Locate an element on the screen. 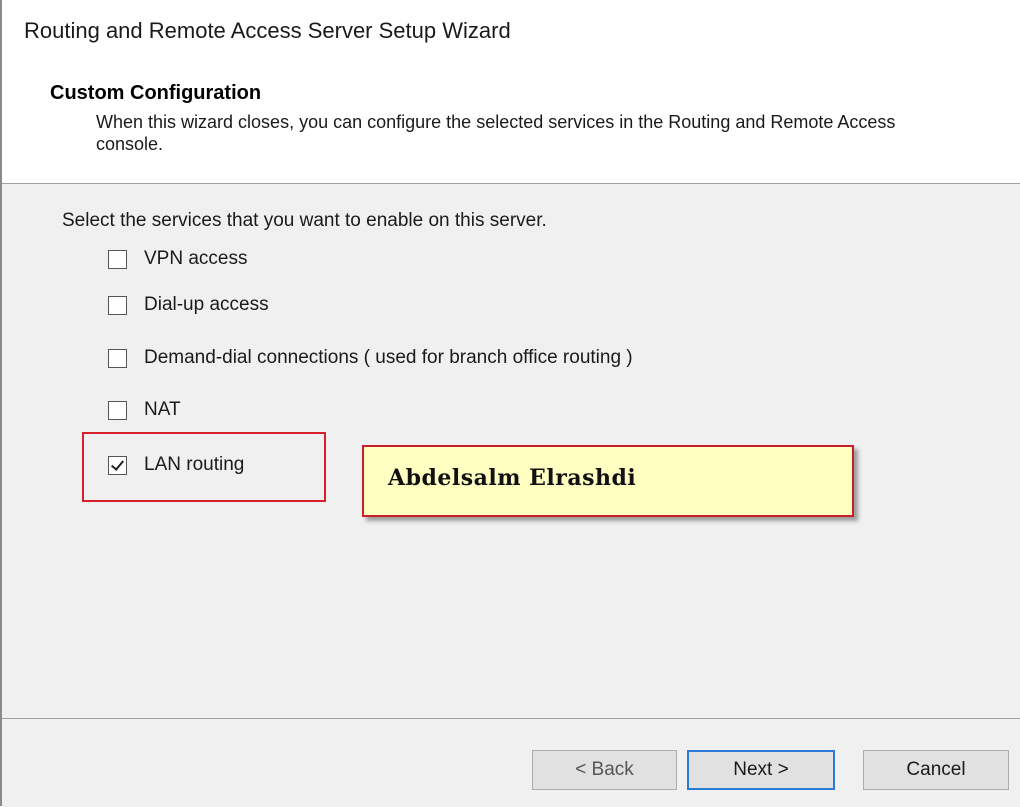 The width and height of the screenshot is (1020, 807). lan-routing-highlight is located at coordinates (204, 467).